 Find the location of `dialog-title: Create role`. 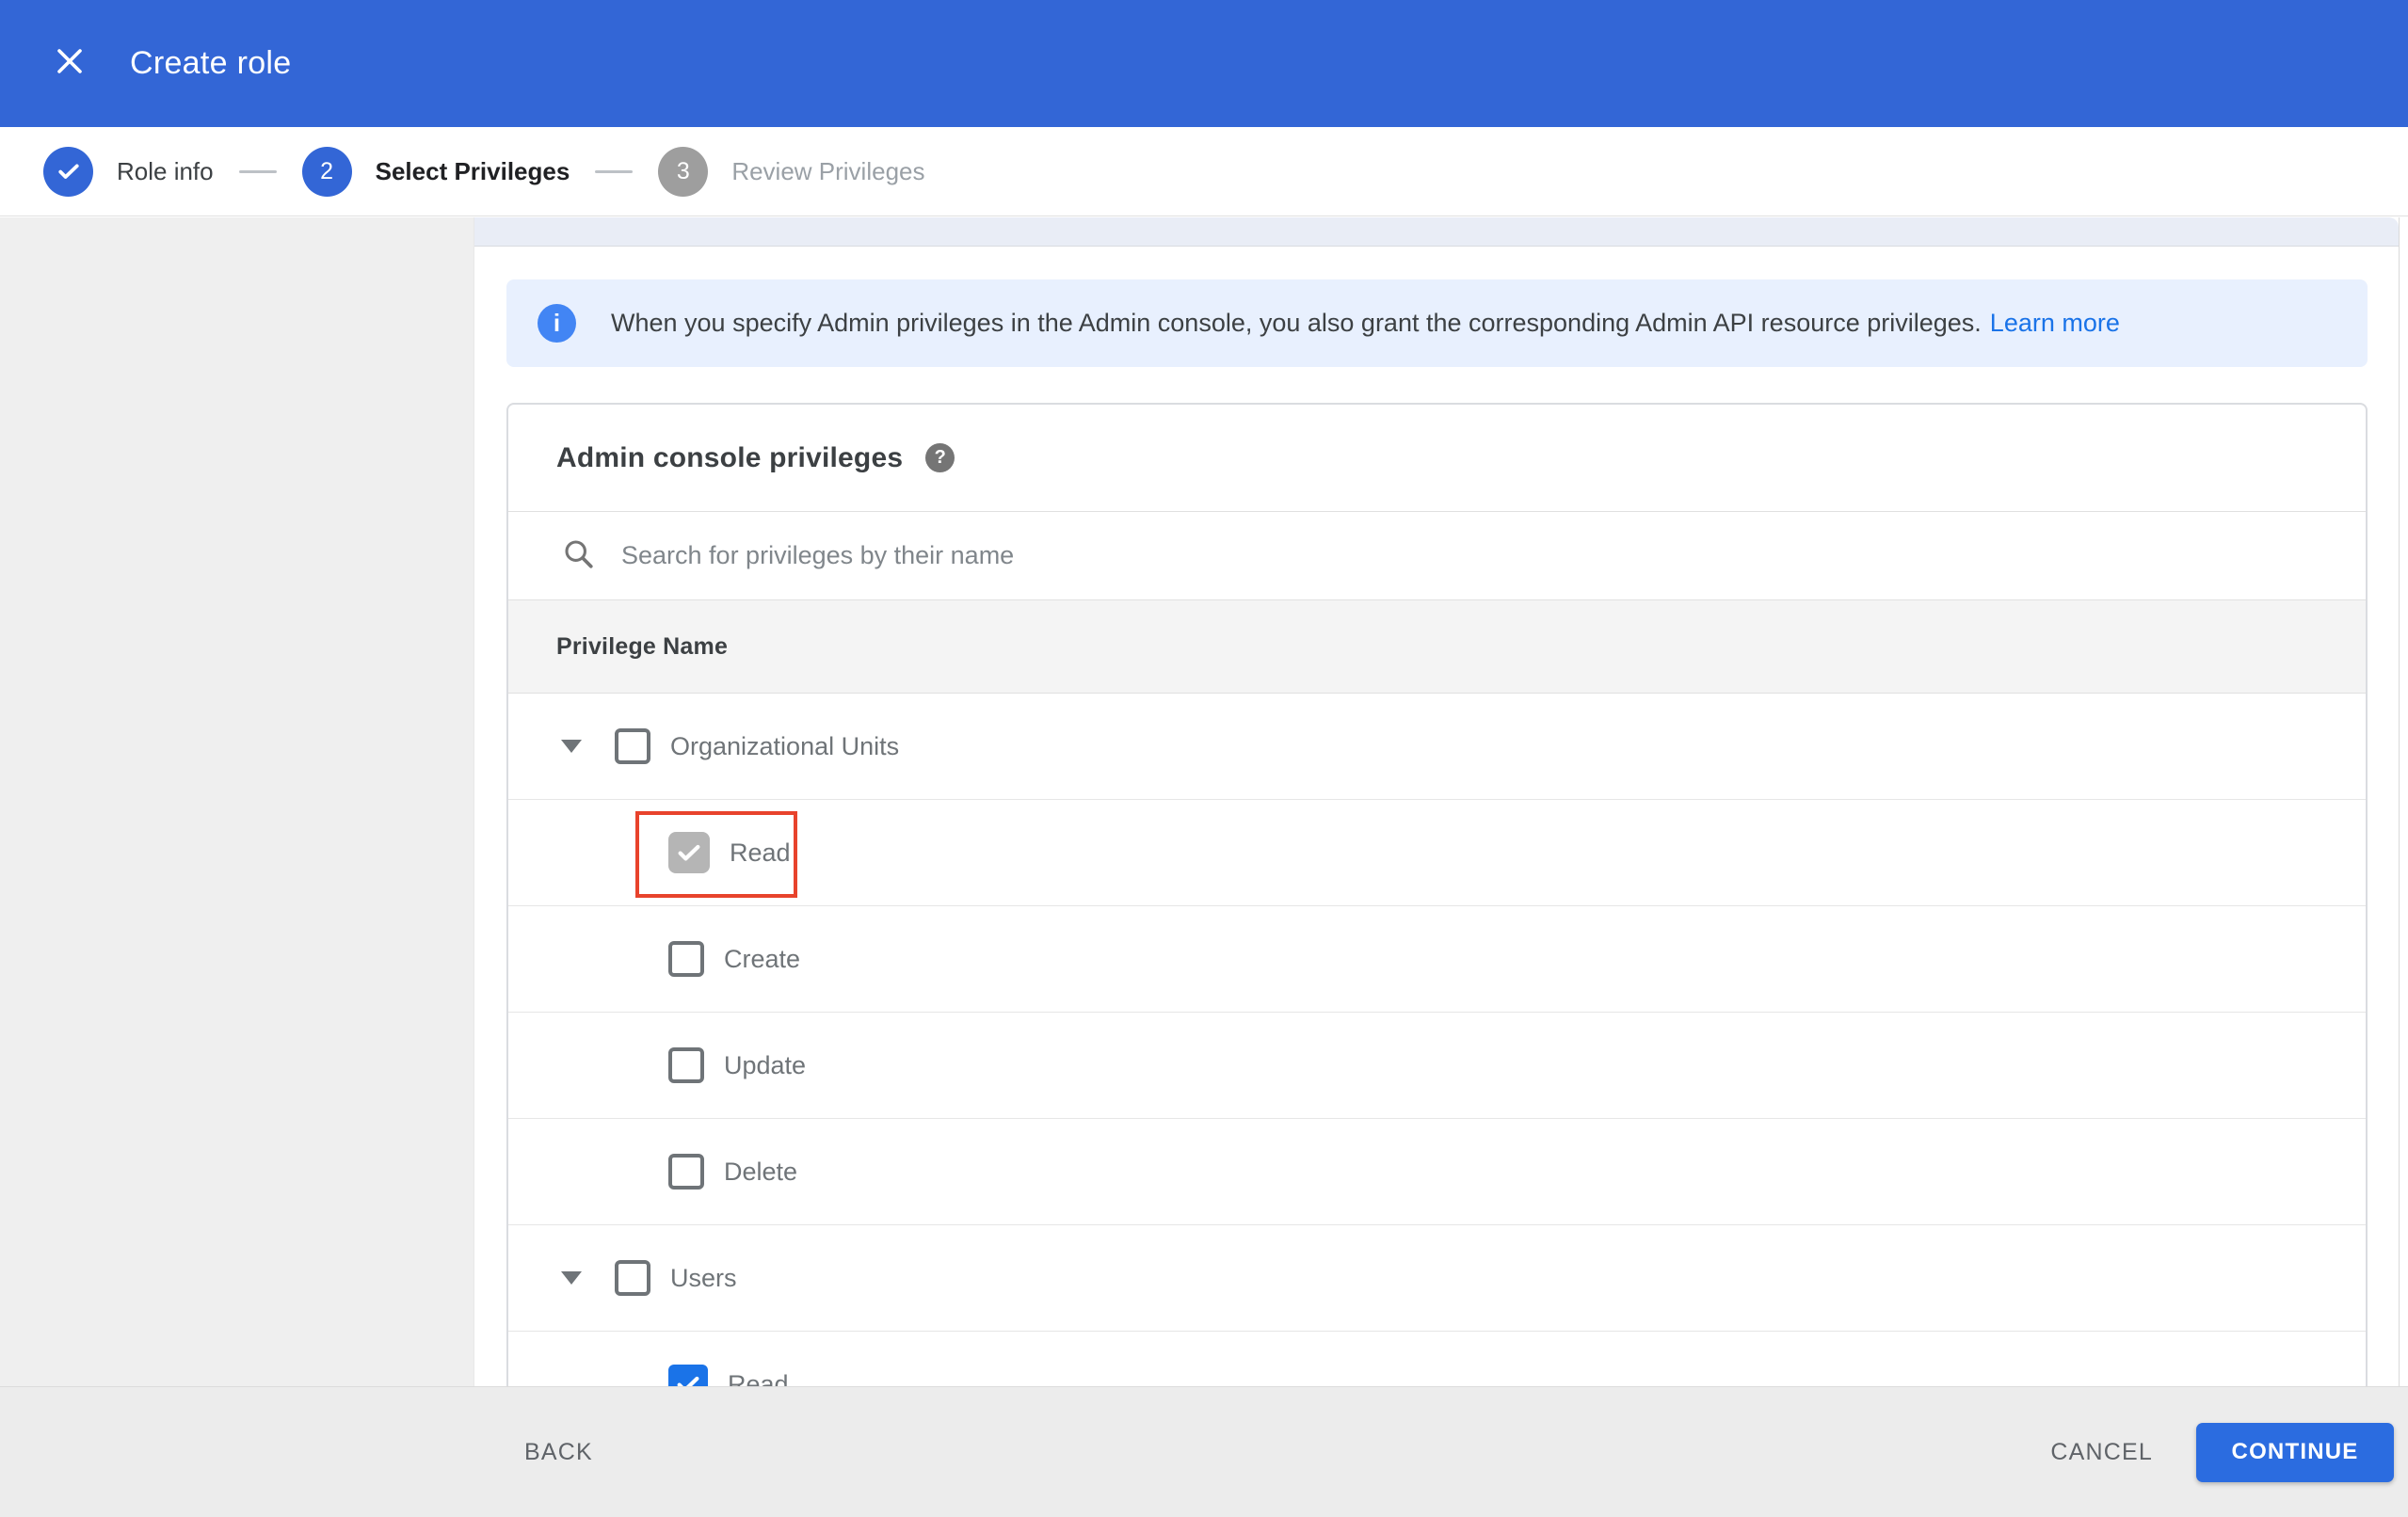

dialog-title: Create role is located at coordinates (211, 63).